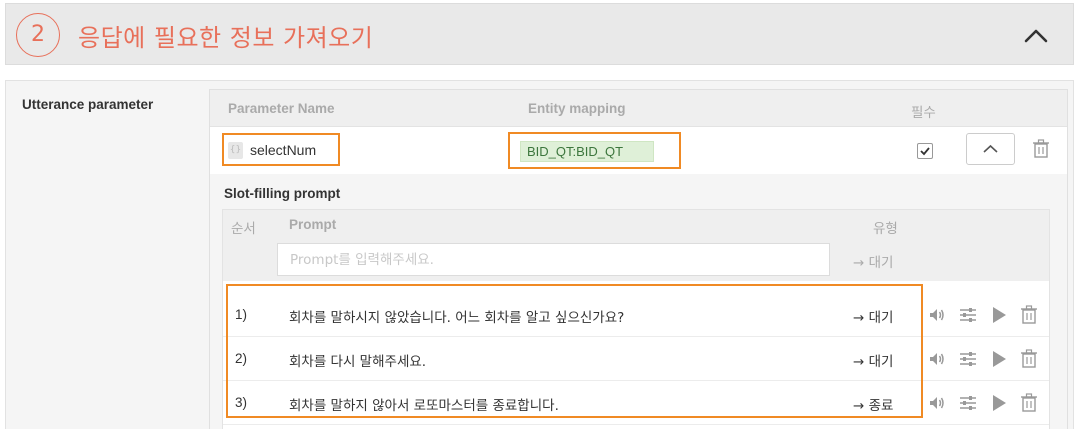 This screenshot has height=429, width=1080. I want to click on parameter-name-field: {} selectNum, so click(281, 149).